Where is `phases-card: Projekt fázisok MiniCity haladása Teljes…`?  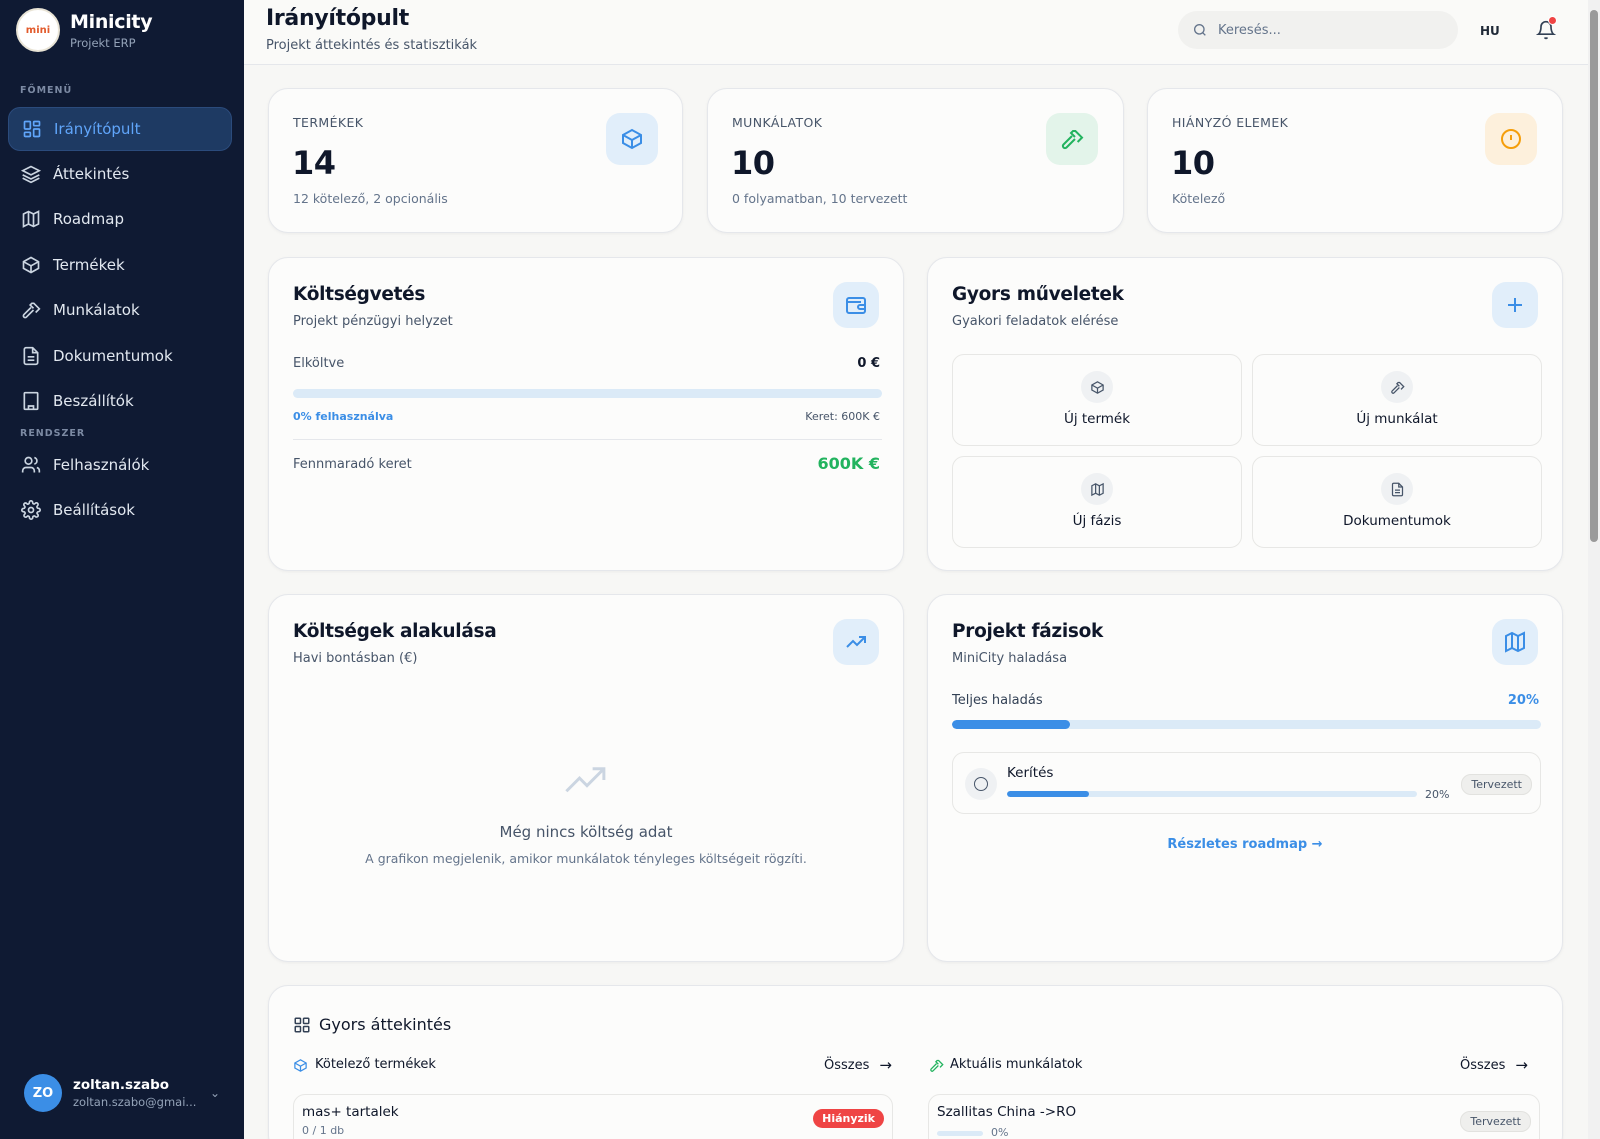 phases-card: Projekt fázisok MiniCity haladása Teljes… is located at coordinates (1245, 778).